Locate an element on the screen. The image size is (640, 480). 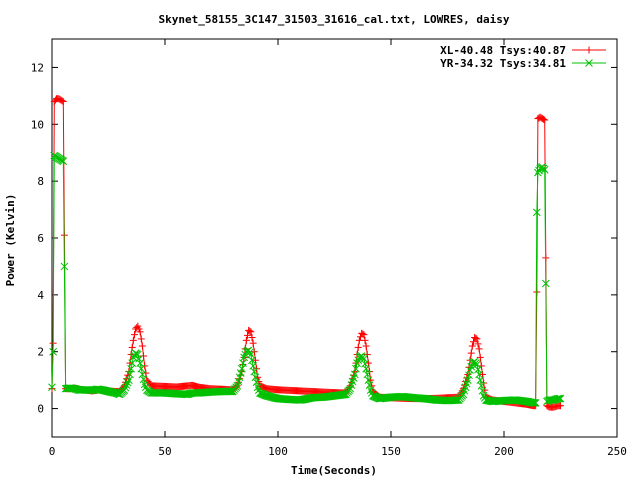
y-tick-label: 12 is located at coordinates (37, 67).